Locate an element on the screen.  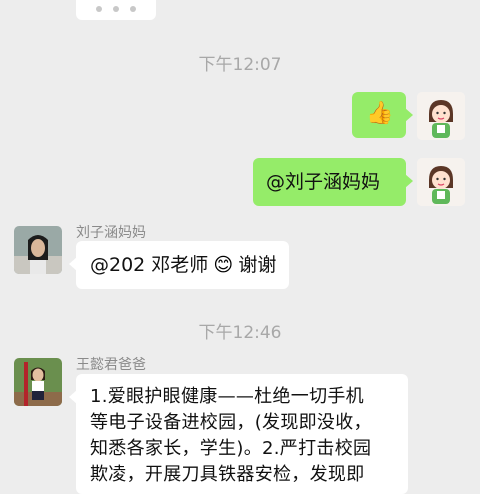
timestamp: 下午12:07 is located at coordinates (240, 65).